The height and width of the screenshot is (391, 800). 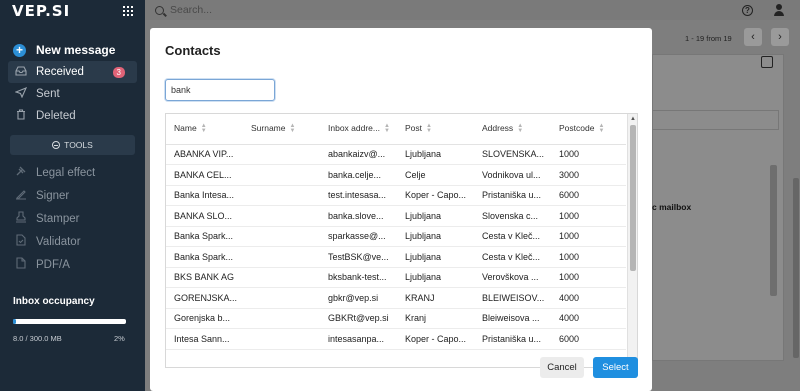 I want to click on contacts-book-icon, so click(x=767, y=62).